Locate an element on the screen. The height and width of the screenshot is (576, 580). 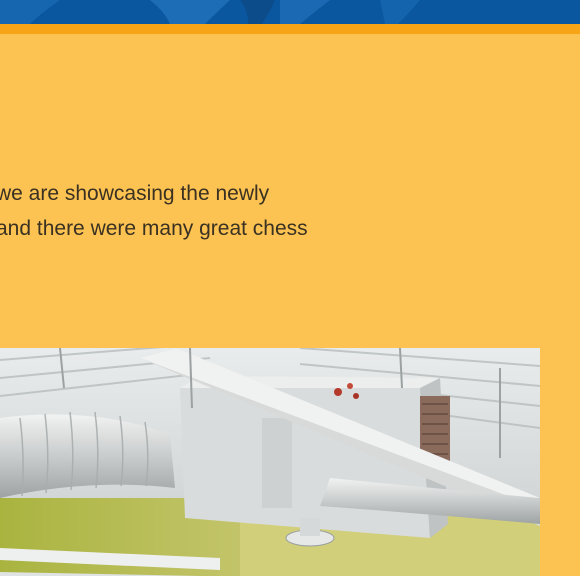
header-wave-graphic is located at coordinates (290, 12).